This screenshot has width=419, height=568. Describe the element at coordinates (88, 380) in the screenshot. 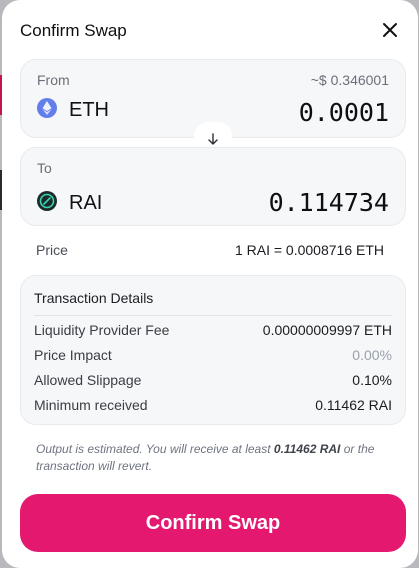

I see `detail-key: Allowed Slippage` at that location.